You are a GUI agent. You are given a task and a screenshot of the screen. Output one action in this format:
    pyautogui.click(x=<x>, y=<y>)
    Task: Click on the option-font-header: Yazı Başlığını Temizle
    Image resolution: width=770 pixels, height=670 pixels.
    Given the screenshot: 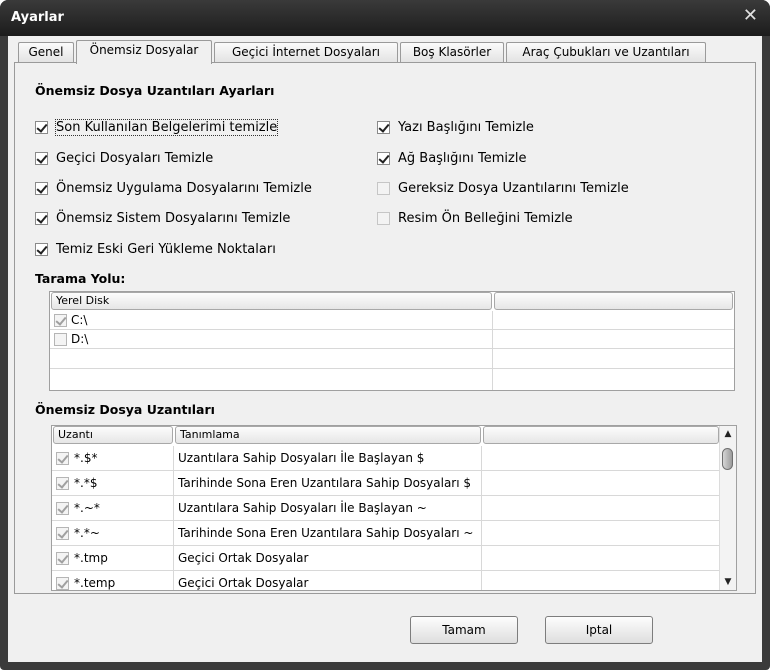 What is the action you would take?
    pyautogui.click(x=455, y=127)
    